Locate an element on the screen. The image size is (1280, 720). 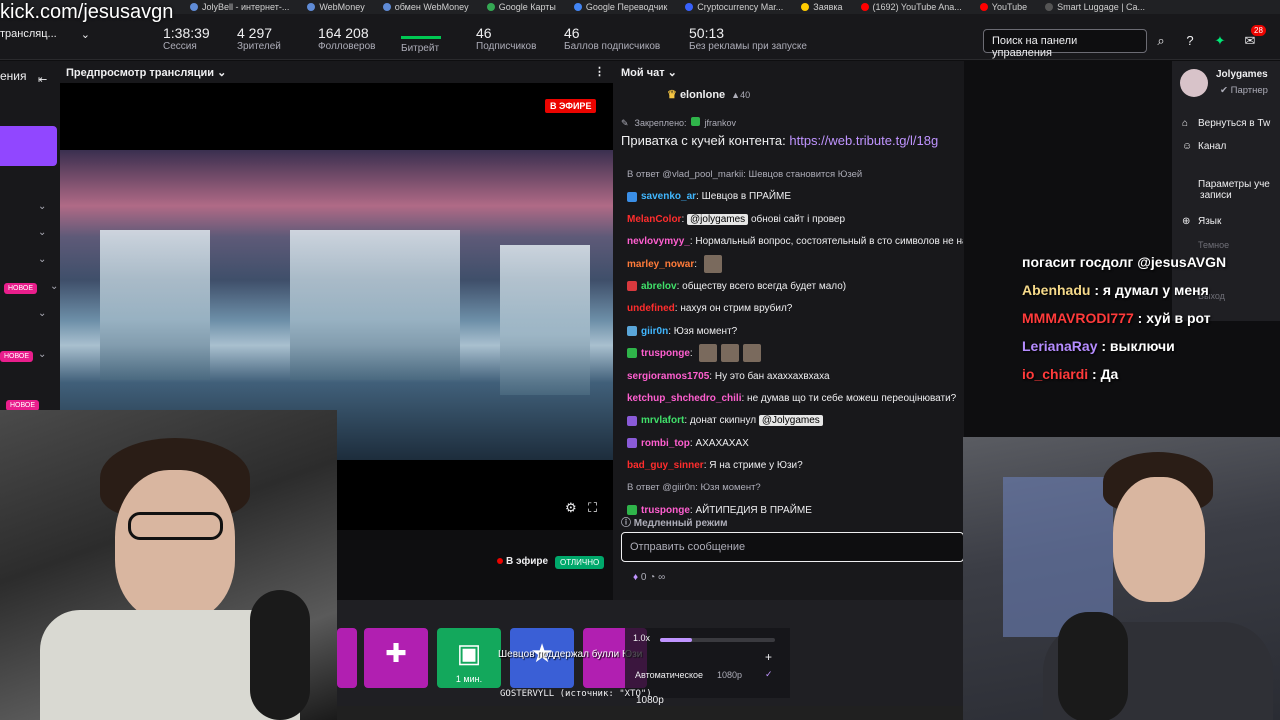
chat-message-input: Отправить сообщение is located at coordinates (792, 547).